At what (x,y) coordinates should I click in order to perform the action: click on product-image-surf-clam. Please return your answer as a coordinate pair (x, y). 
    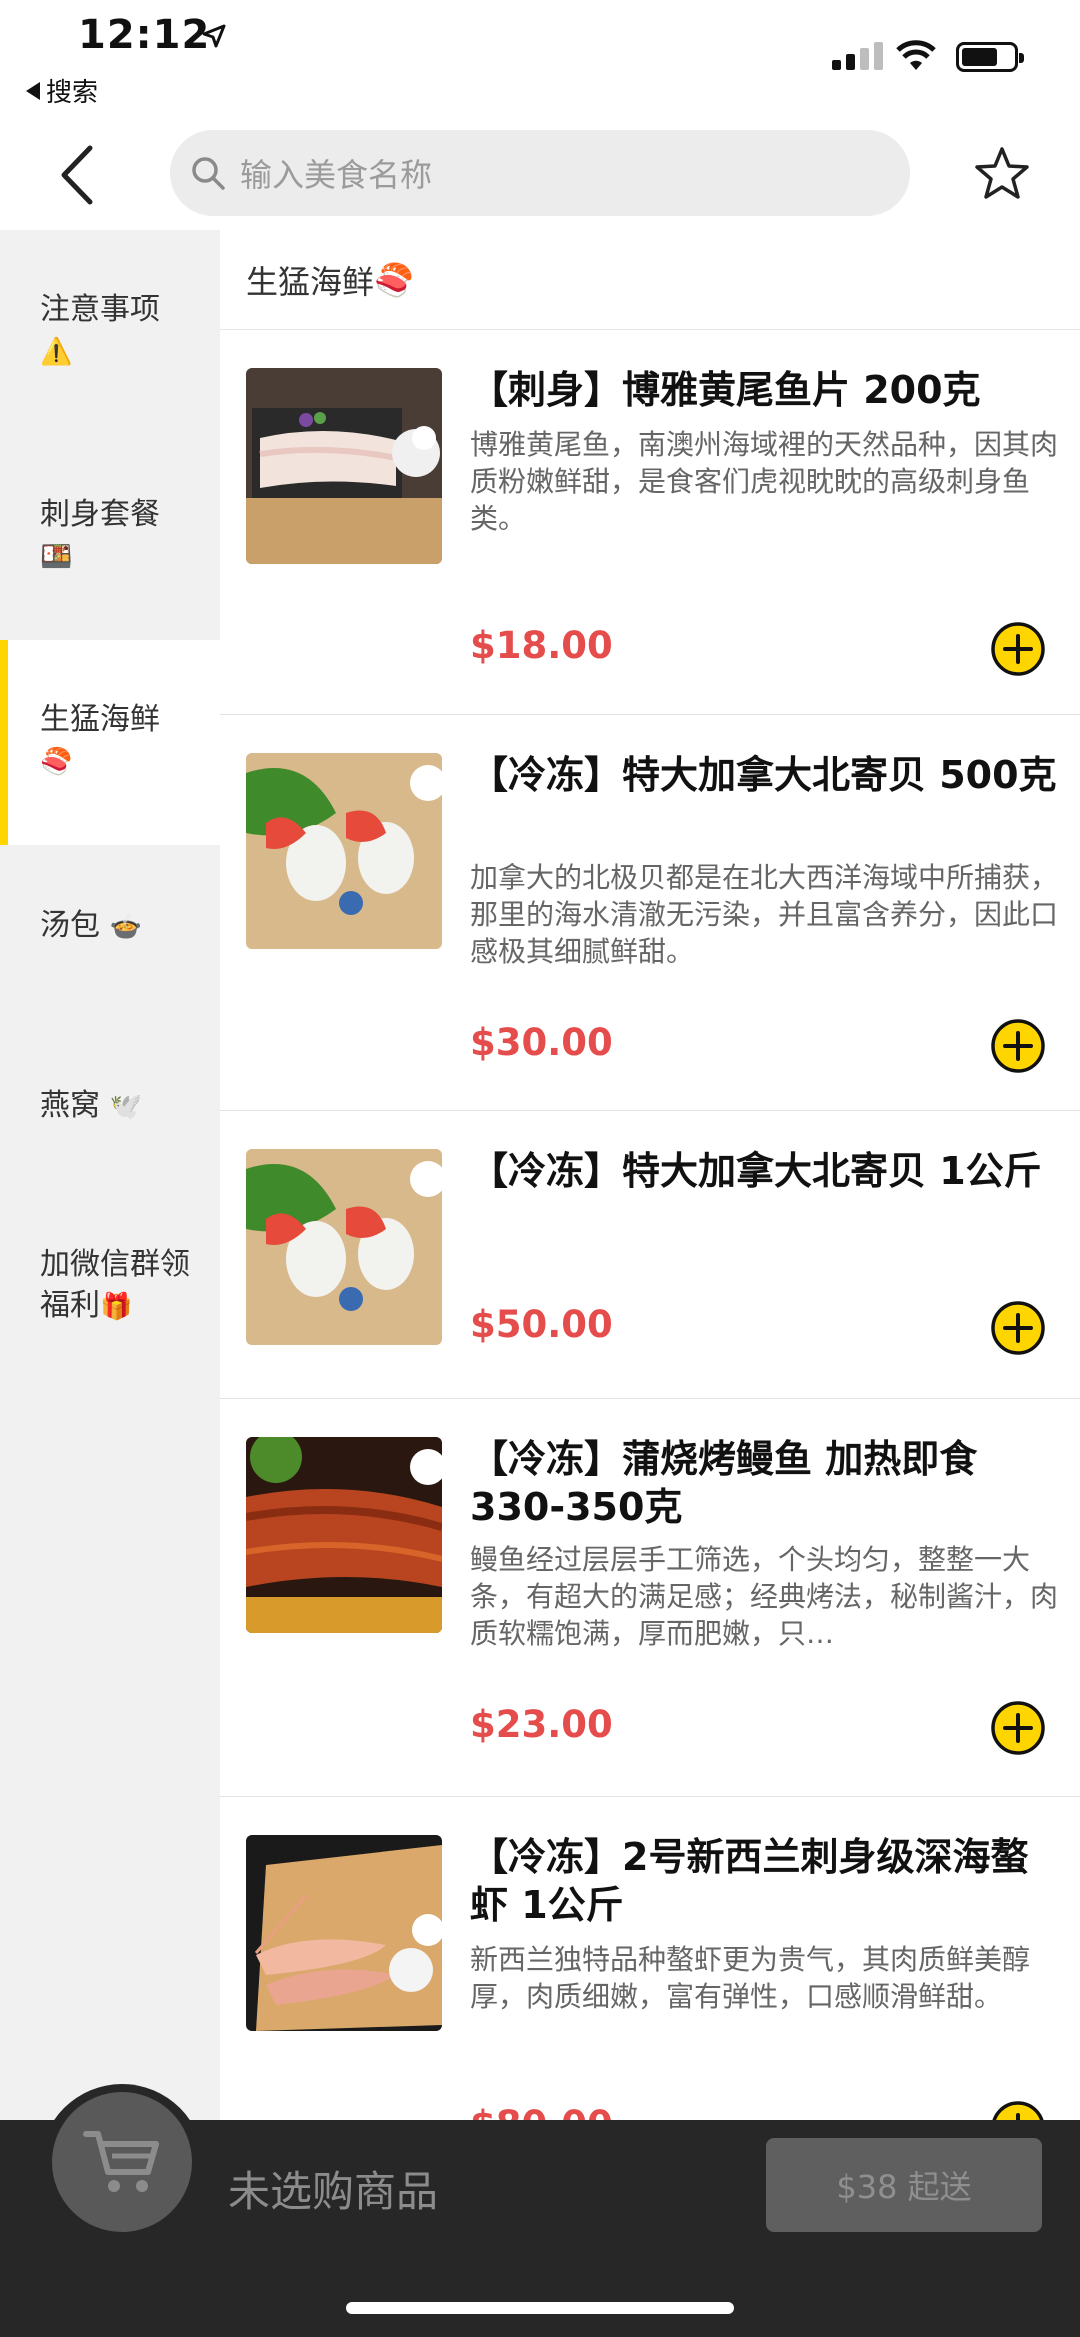
    Looking at the image, I should click on (344, 851).